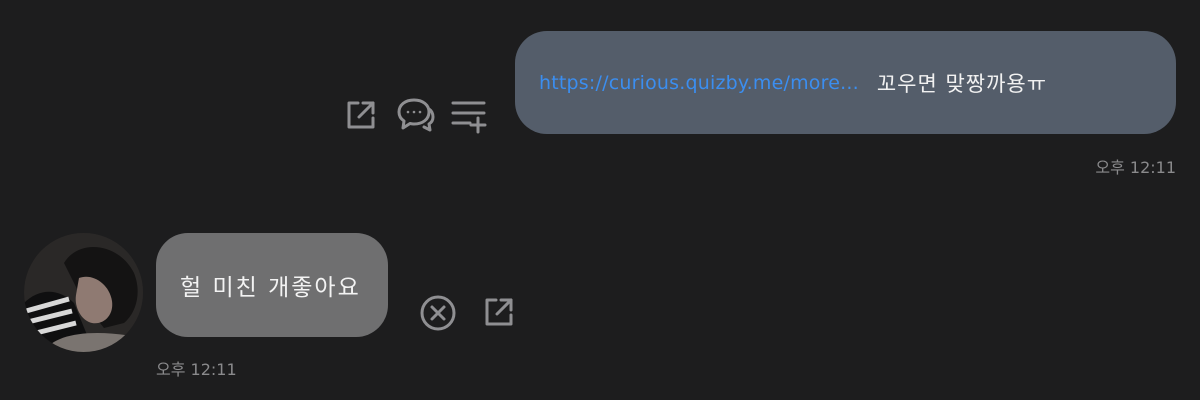  Describe the element at coordinates (415, 115) in the screenshot. I see `comment-icon` at that location.